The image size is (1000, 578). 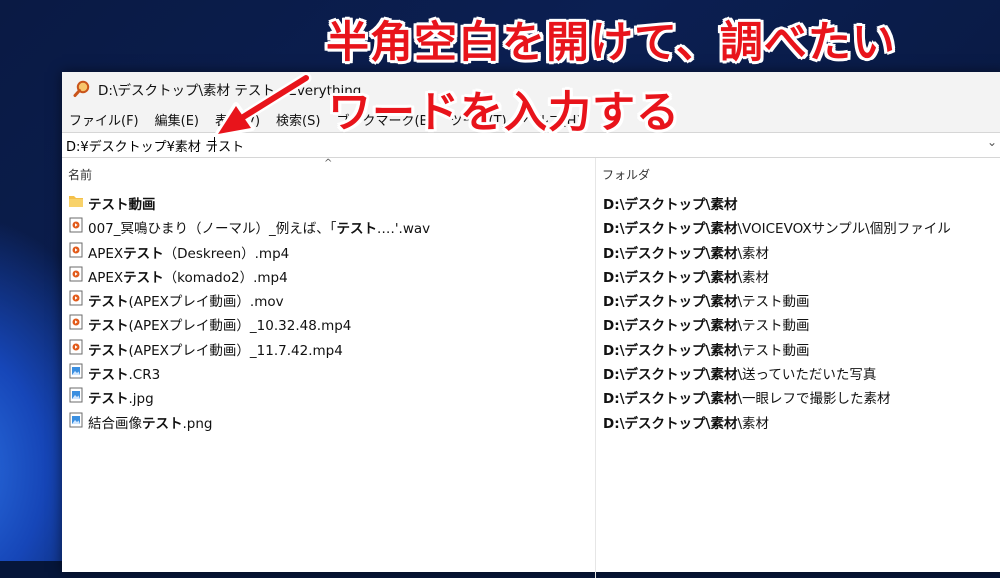 I want to click on sort-up-icon: ^, so click(x=328, y=163).